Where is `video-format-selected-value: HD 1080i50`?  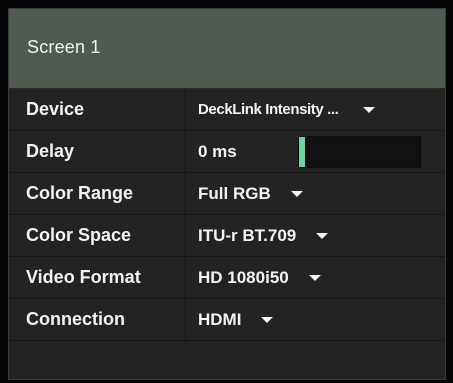 video-format-selected-value: HD 1080i50 is located at coordinates (243, 277).